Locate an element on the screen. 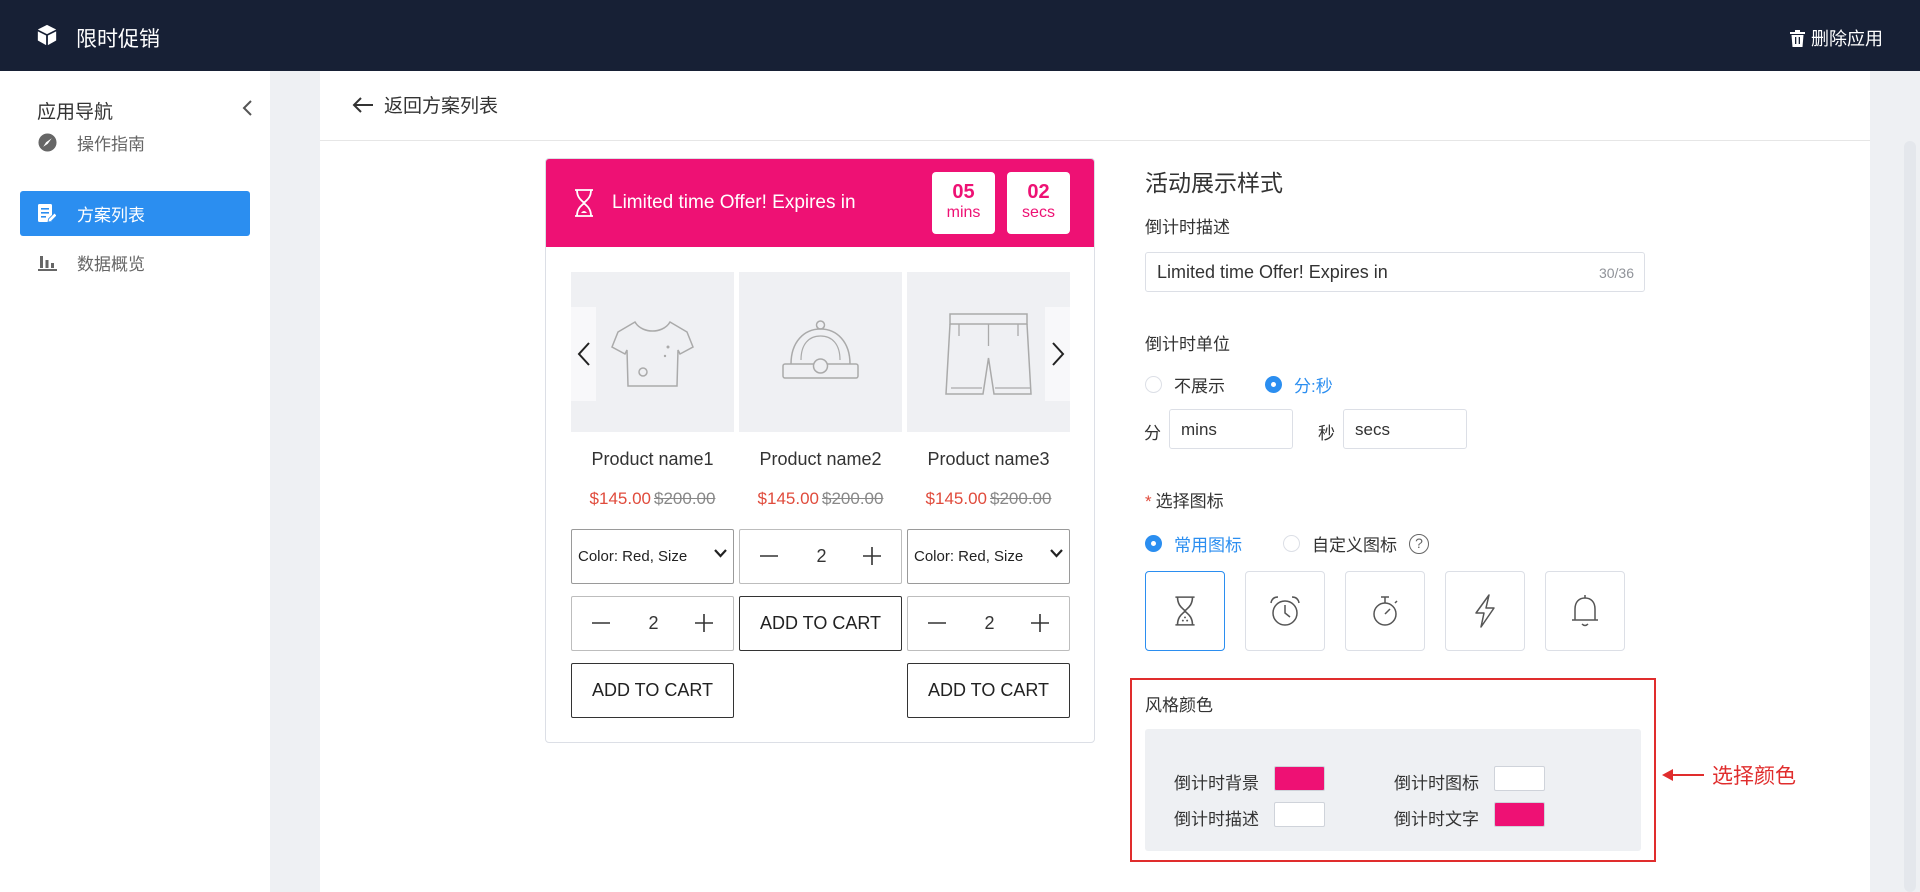 The width and height of the screenshot is (1920, 892). radio-unit-hide: 不展示 is located at coordinates (1185, 384).